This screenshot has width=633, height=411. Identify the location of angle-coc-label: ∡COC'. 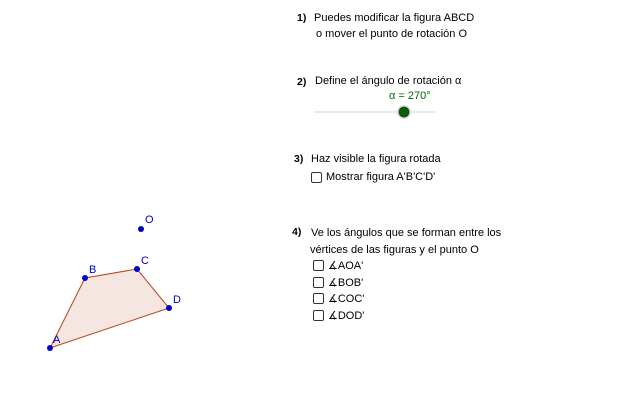
(346, 299).